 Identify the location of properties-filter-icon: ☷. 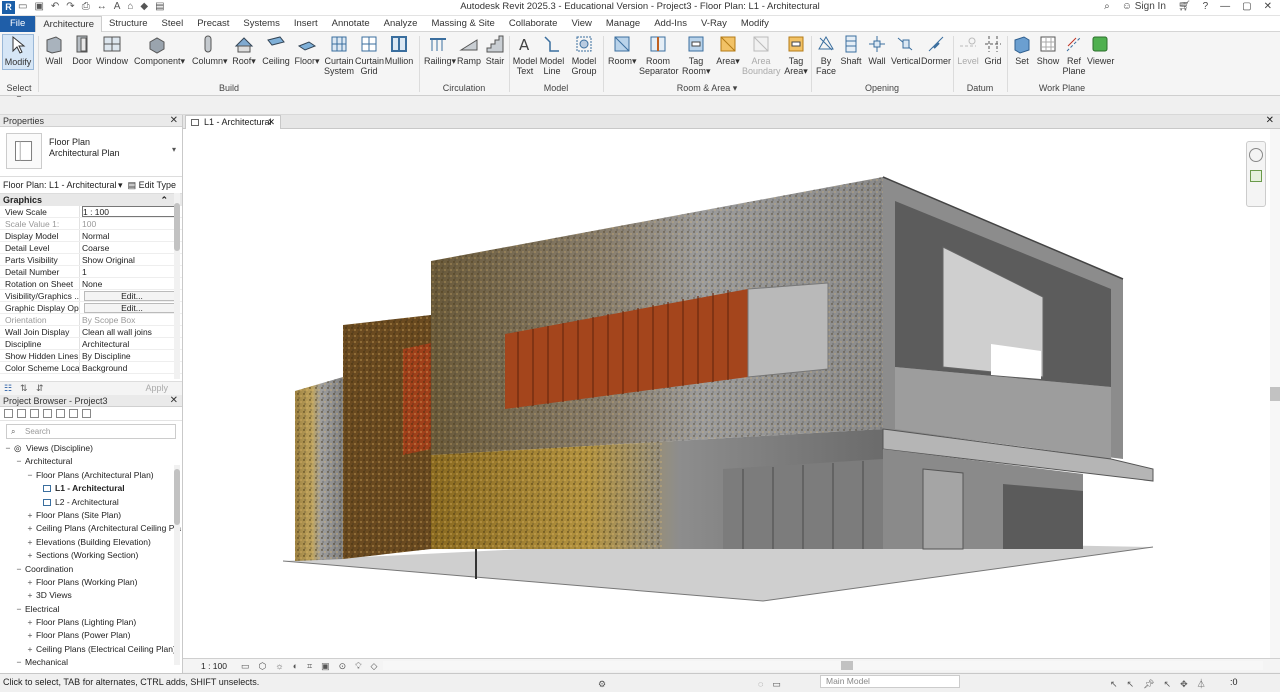
(8, 388).